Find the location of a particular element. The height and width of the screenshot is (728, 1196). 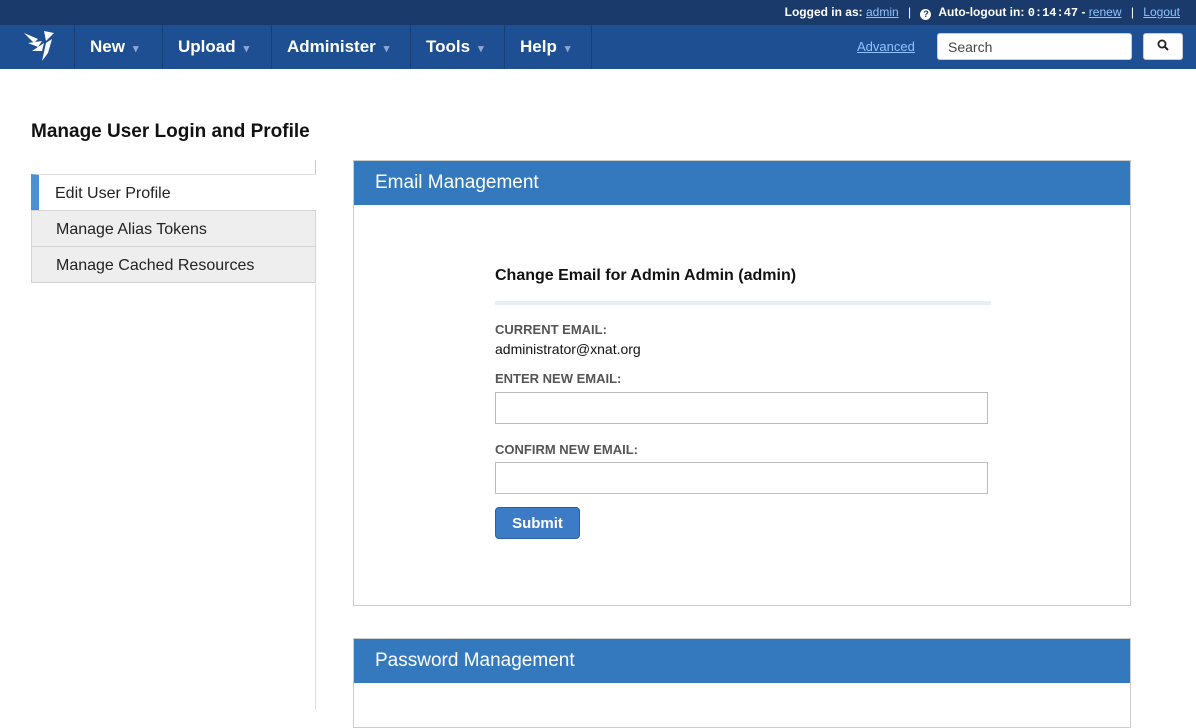

confirm-email-field is located at coordinates (741, 478).